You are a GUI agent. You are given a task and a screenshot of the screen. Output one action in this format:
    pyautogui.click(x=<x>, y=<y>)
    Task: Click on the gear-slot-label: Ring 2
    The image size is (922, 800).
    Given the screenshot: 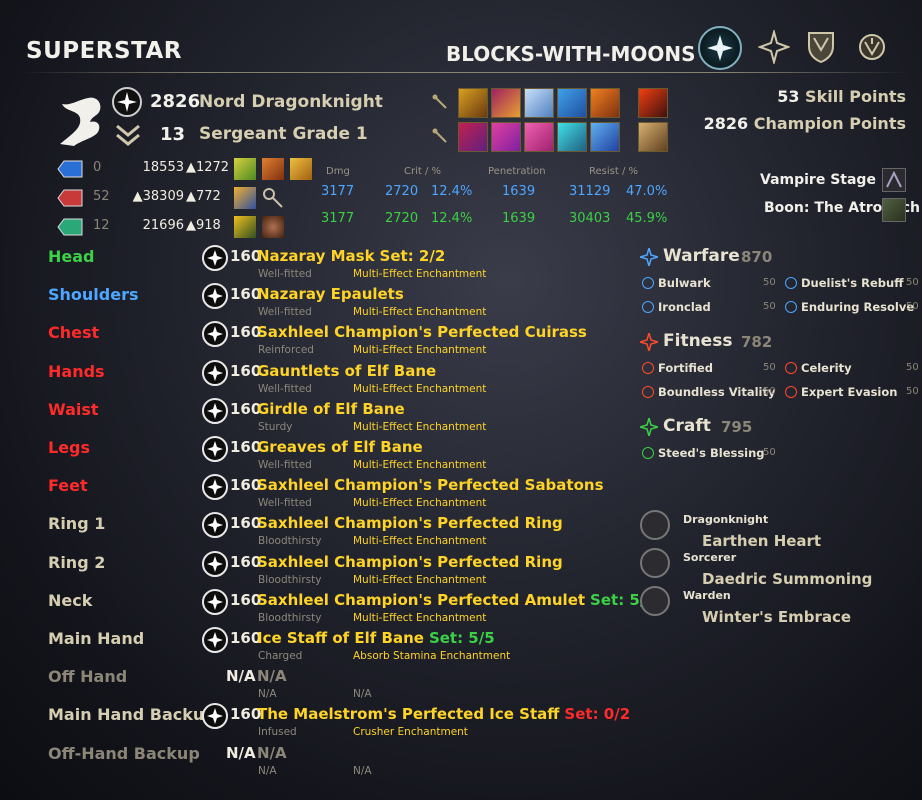 What is the action you would take?
    pyautogui.click(x=77, y=562)
    